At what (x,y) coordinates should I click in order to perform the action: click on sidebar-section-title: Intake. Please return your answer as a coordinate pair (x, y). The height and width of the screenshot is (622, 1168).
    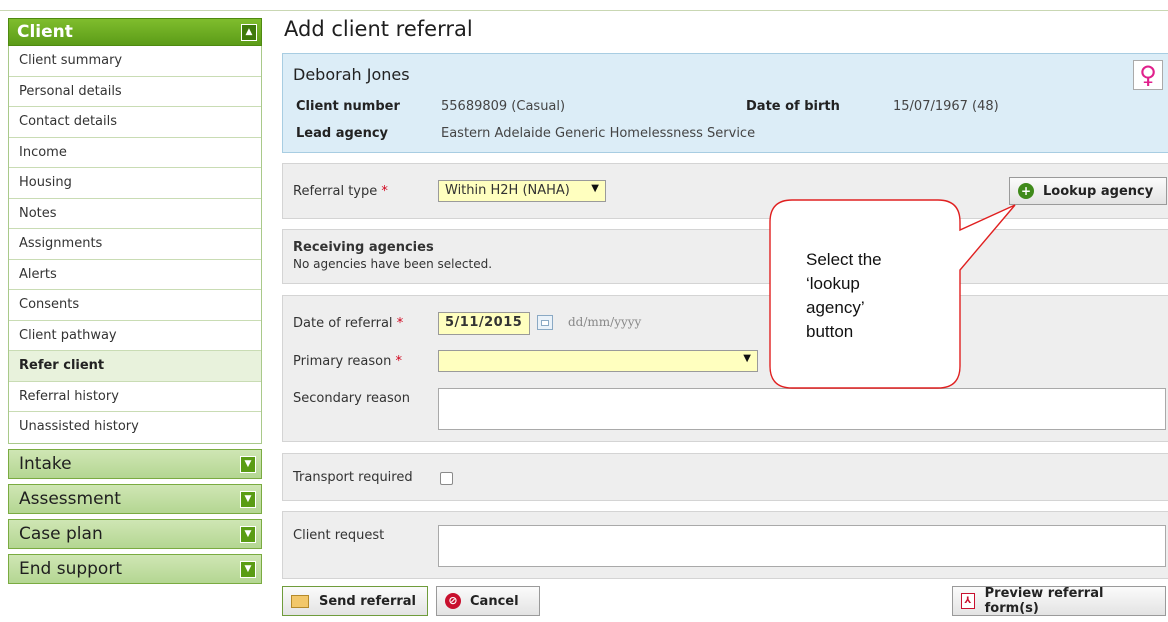
    Looking at the image, I should click on (45, 463).